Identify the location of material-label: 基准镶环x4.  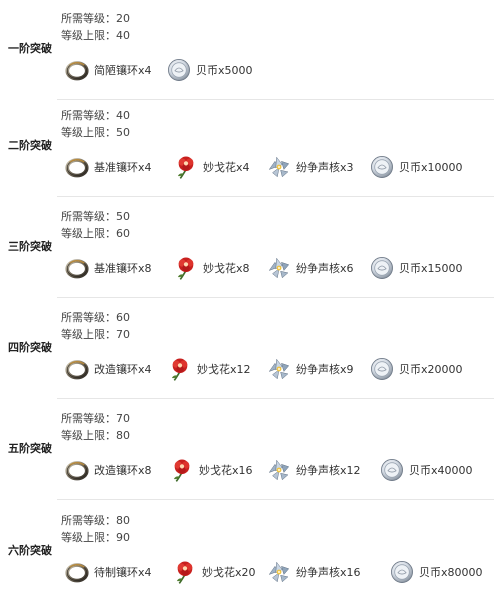
(123, 167).